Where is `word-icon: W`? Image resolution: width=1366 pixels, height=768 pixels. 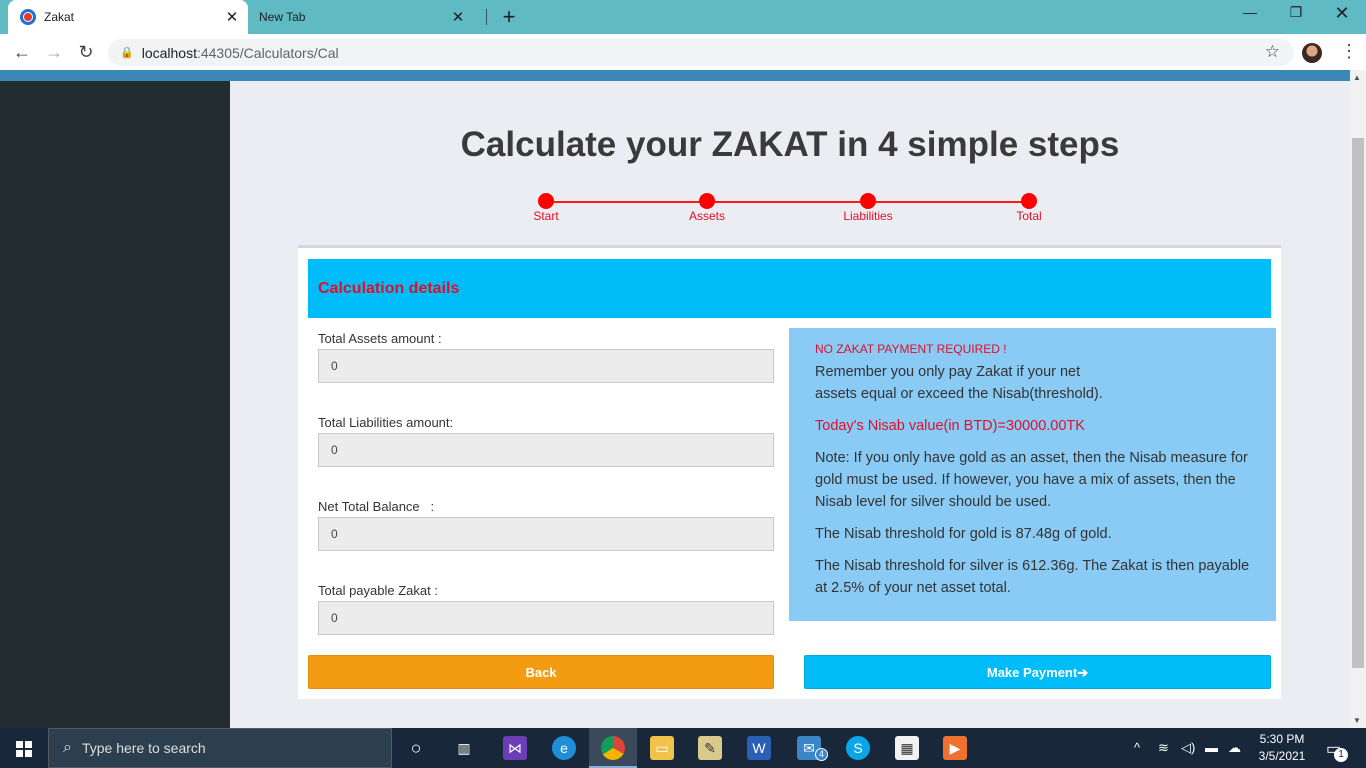
word-icon: W is located at coordinates (759, 748).